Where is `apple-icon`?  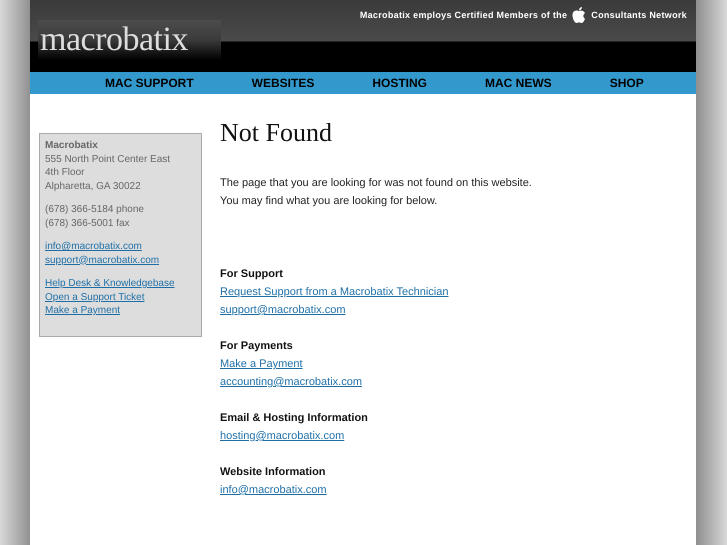
apple-icon is located at coordinates (579, 15).